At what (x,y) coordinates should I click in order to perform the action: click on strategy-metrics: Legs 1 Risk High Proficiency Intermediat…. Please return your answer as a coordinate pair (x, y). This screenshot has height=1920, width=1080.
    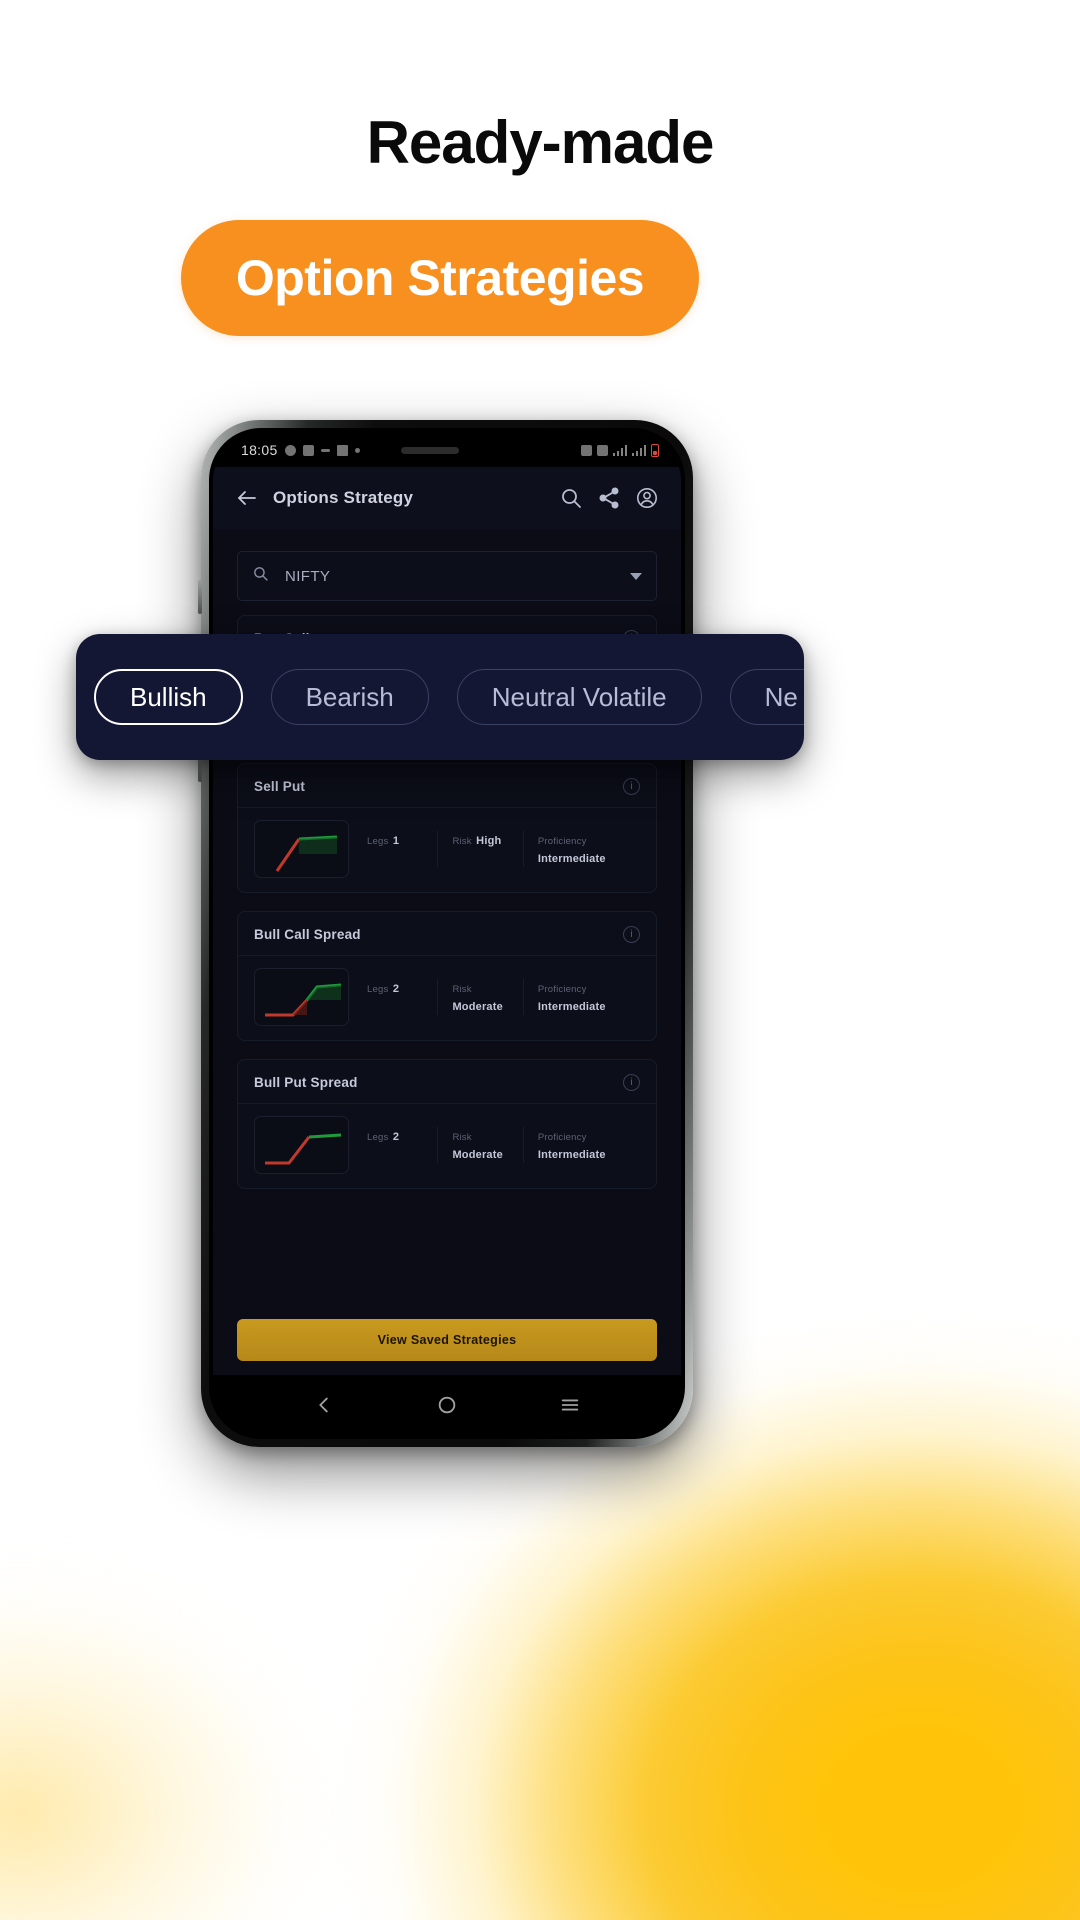
    Looking at the image, I should click on (503, 849).